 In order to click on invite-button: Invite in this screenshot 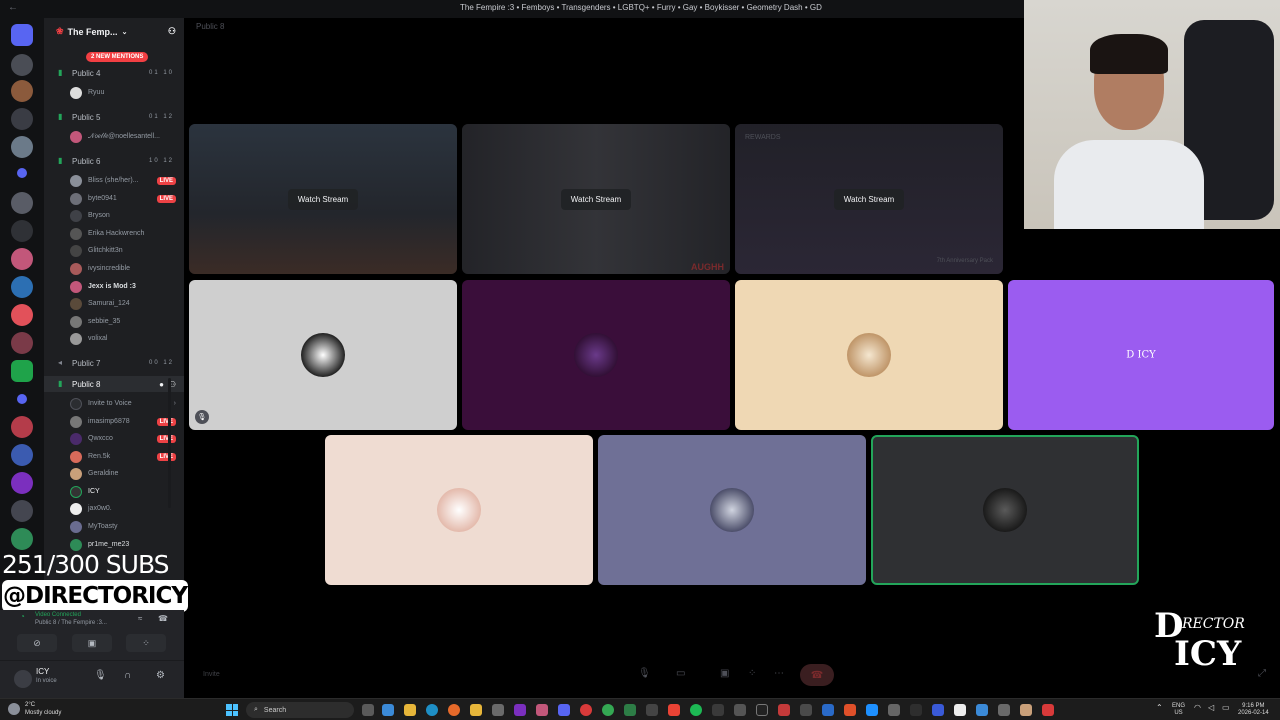, I will do `click(211, 674)`.